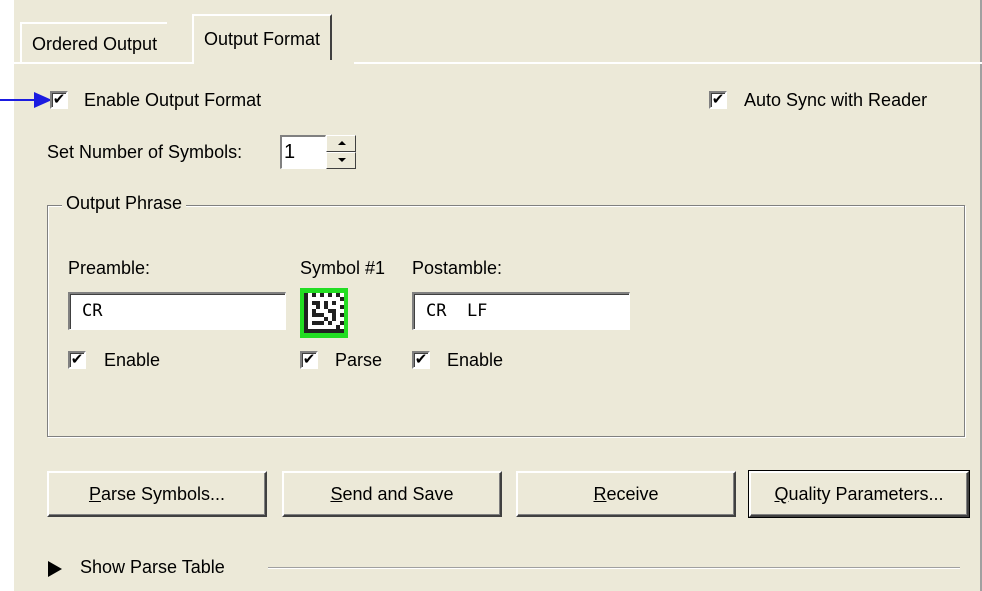  I want to click on spin-up-button, so click(341, 143).